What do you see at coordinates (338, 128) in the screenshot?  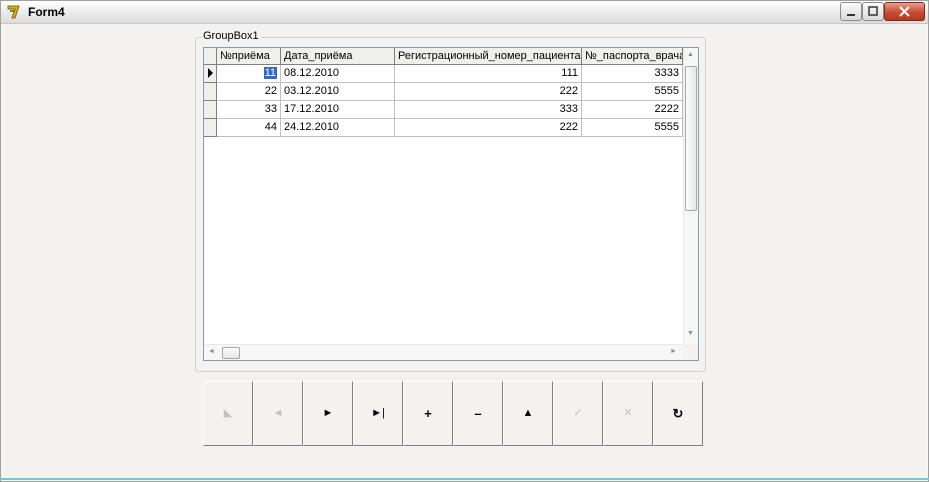 I see `cell-visit-date: 24.12.2010` at bounding box center [338, 128].